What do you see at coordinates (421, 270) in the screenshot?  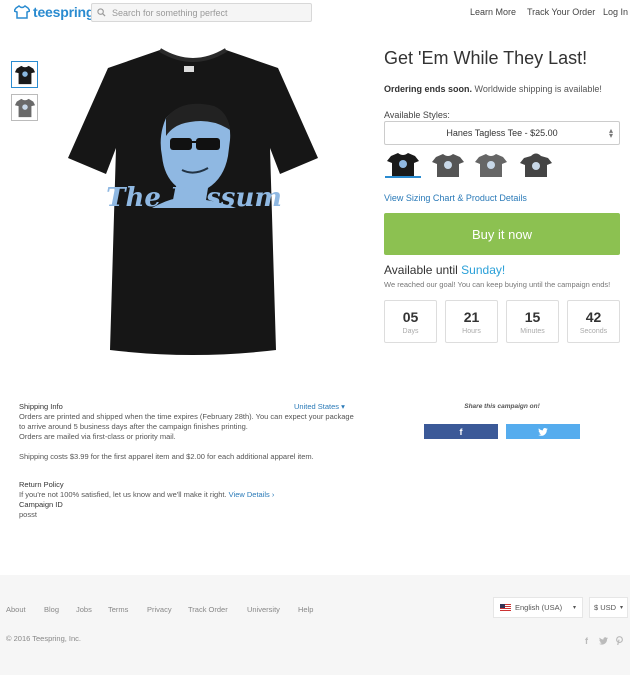 I see `available-prefix: Available until` at bounding box center [421, 270].